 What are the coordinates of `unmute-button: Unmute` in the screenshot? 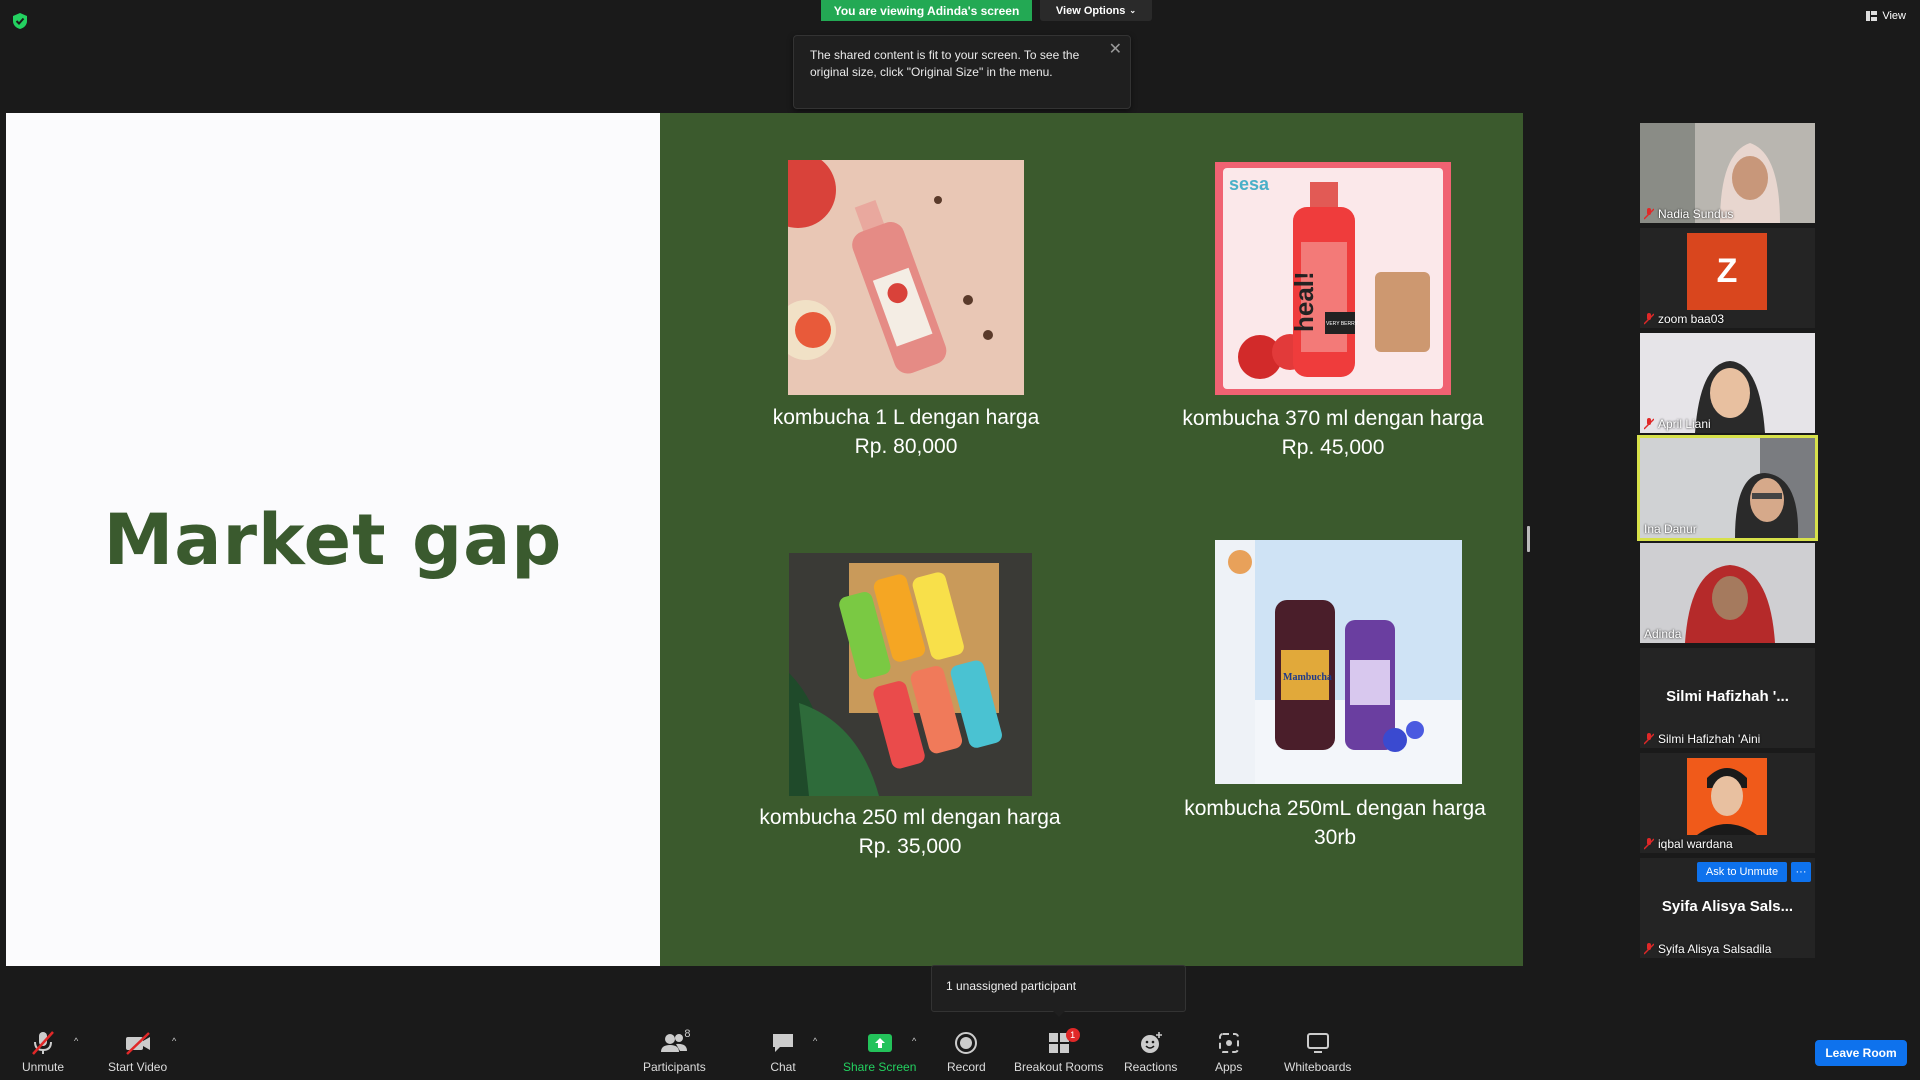 It's located at (43, 1052).